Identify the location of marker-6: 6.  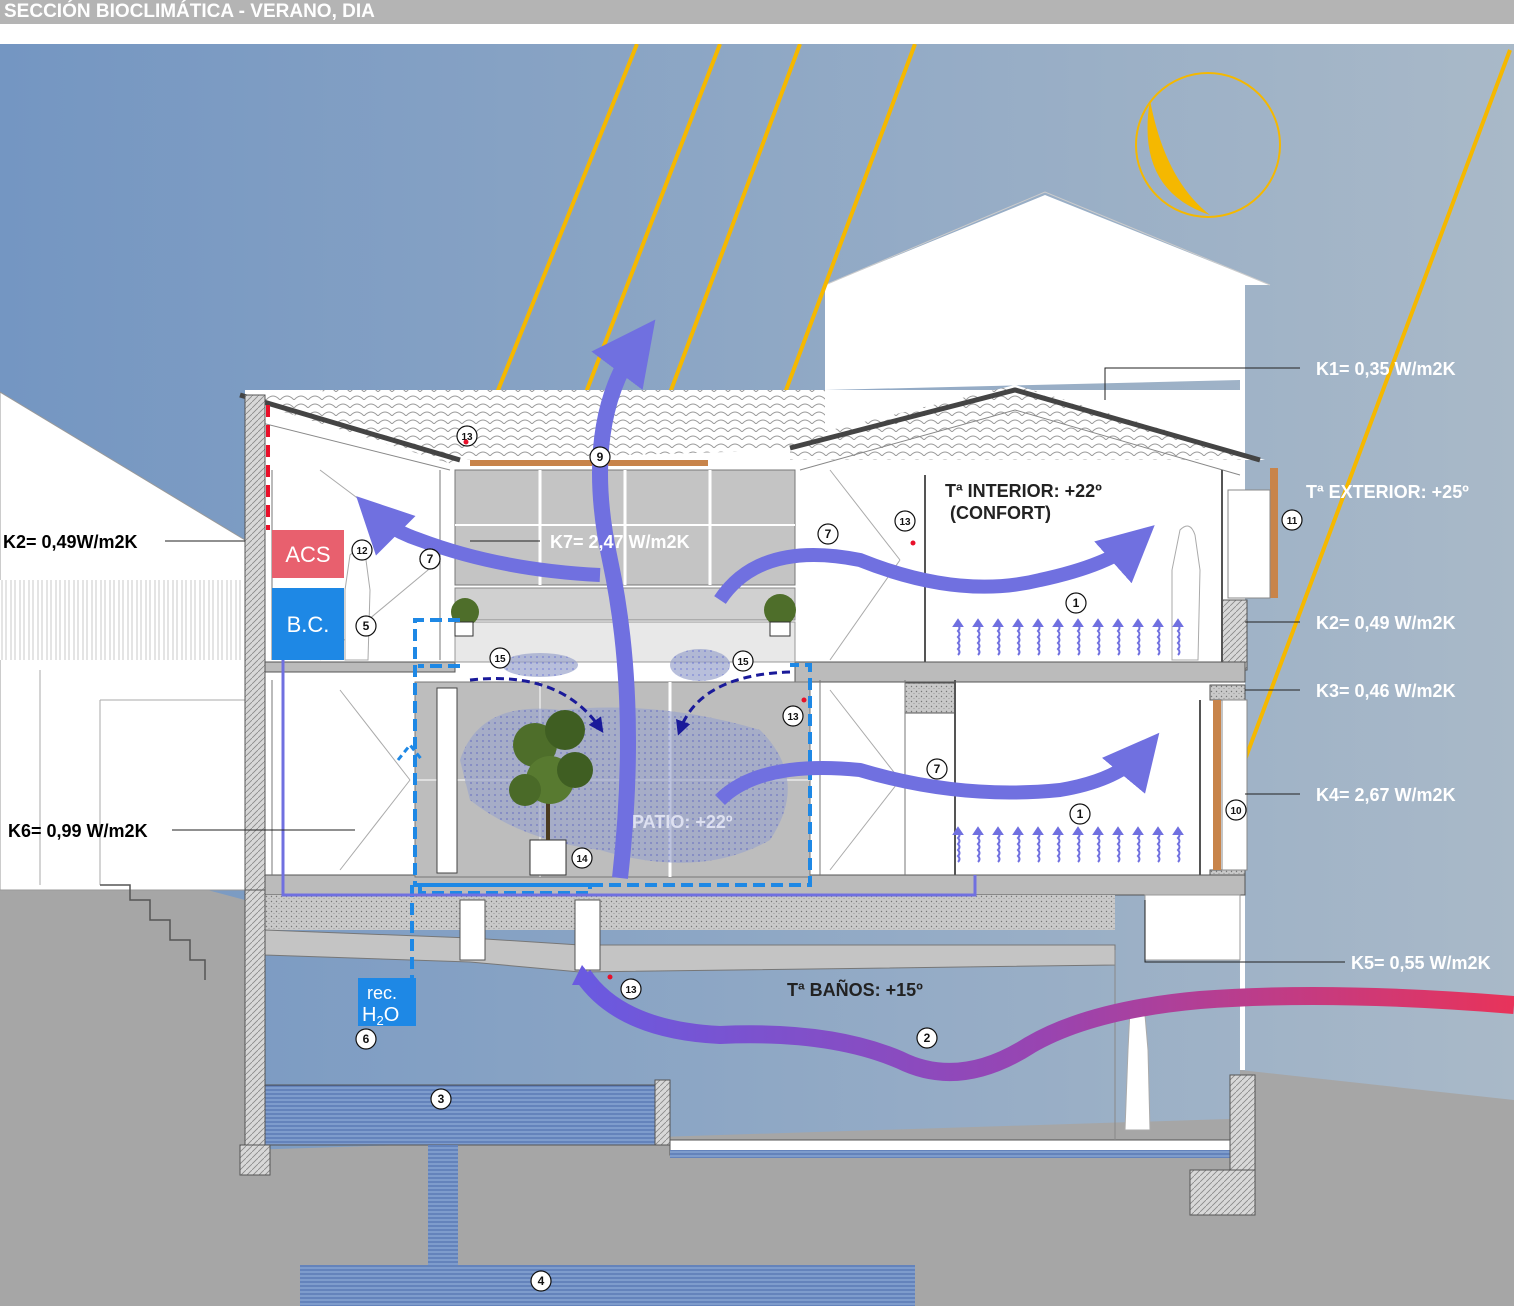
(366, 1039).